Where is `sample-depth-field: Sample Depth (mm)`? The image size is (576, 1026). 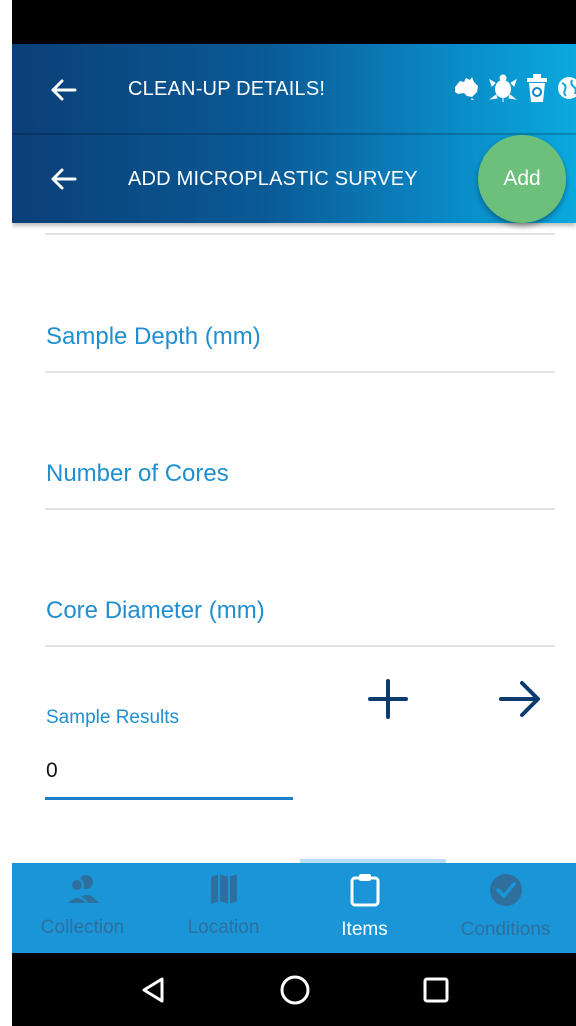
sample-depth-field: Sample Depth (mm) is located at coordinates (153, 337).